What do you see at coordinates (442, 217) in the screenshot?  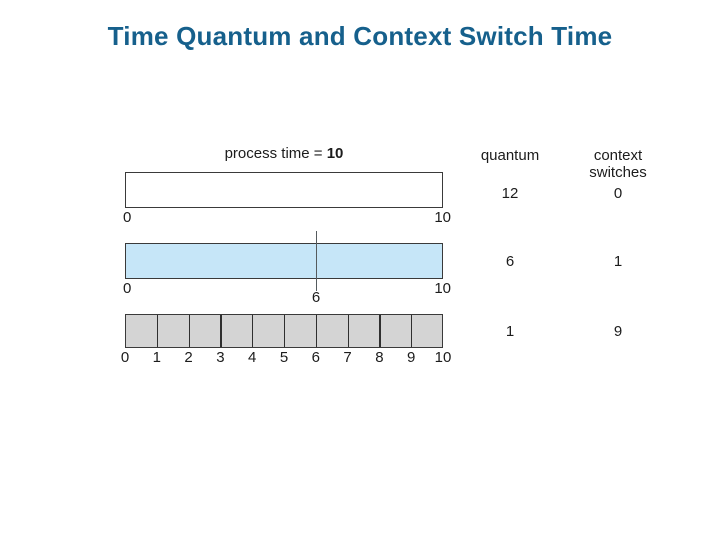 I see `bar1-end-label: 10` at bounding box center [442, 217].